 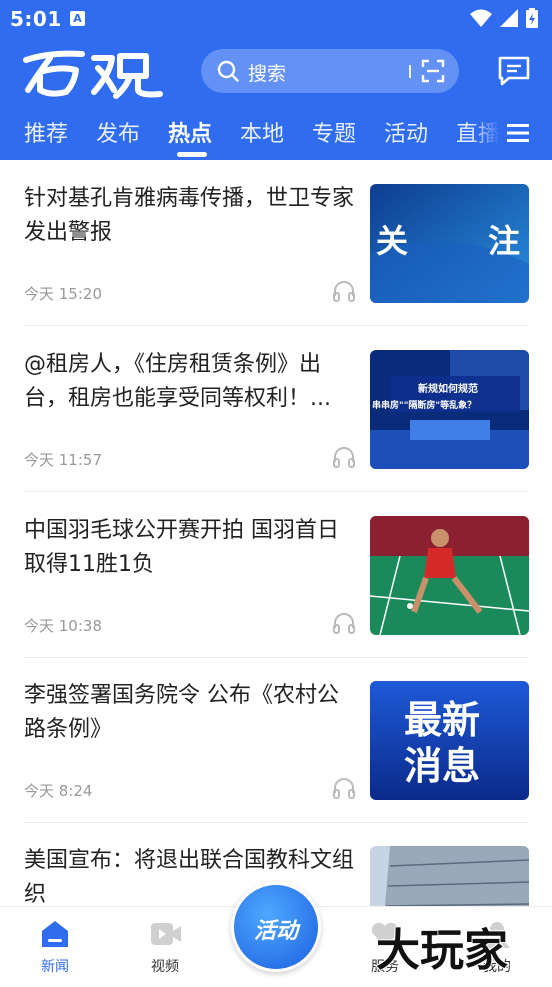 What do you see at coordinates (504, 241) in the screenshot?
I see `thumb-text-right: 注` at bounding box center [504, 241].